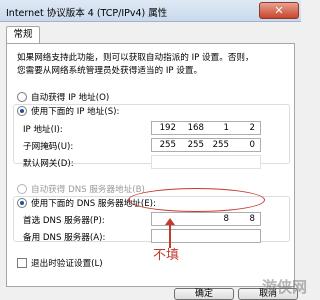 The height and width of the screenshot is (300, 320). Describe the element at coordinates (206, 145) in the screenshot. I see `subnet-mask-input: 255 255 255 0` at that location.